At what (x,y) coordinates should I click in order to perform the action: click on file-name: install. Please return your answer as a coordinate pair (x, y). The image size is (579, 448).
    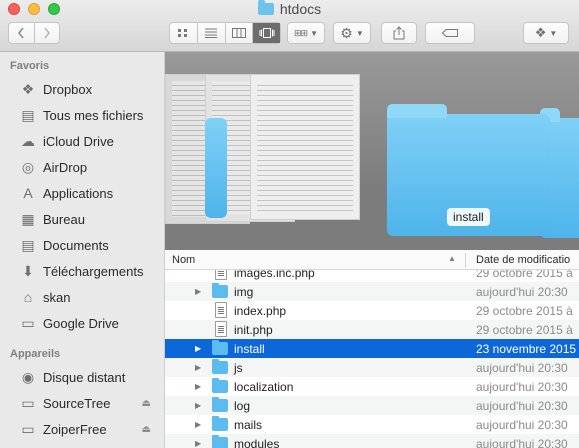
    Looking at the image, I should click on (249, 348).